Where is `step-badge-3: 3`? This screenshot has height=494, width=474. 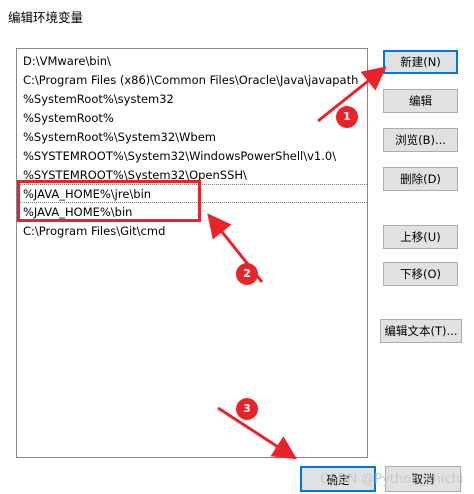
step-badge-3: 3 is located at coordinates (247, 409).